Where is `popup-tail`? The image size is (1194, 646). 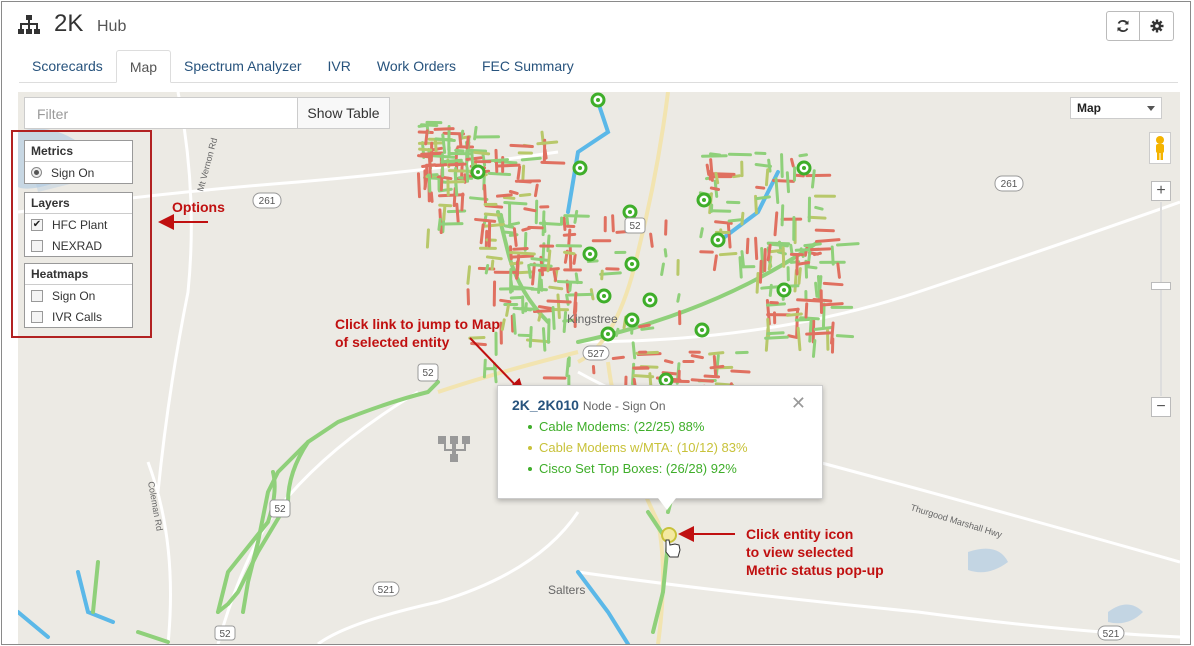
popup-tail is located at coordinates (667, 504).